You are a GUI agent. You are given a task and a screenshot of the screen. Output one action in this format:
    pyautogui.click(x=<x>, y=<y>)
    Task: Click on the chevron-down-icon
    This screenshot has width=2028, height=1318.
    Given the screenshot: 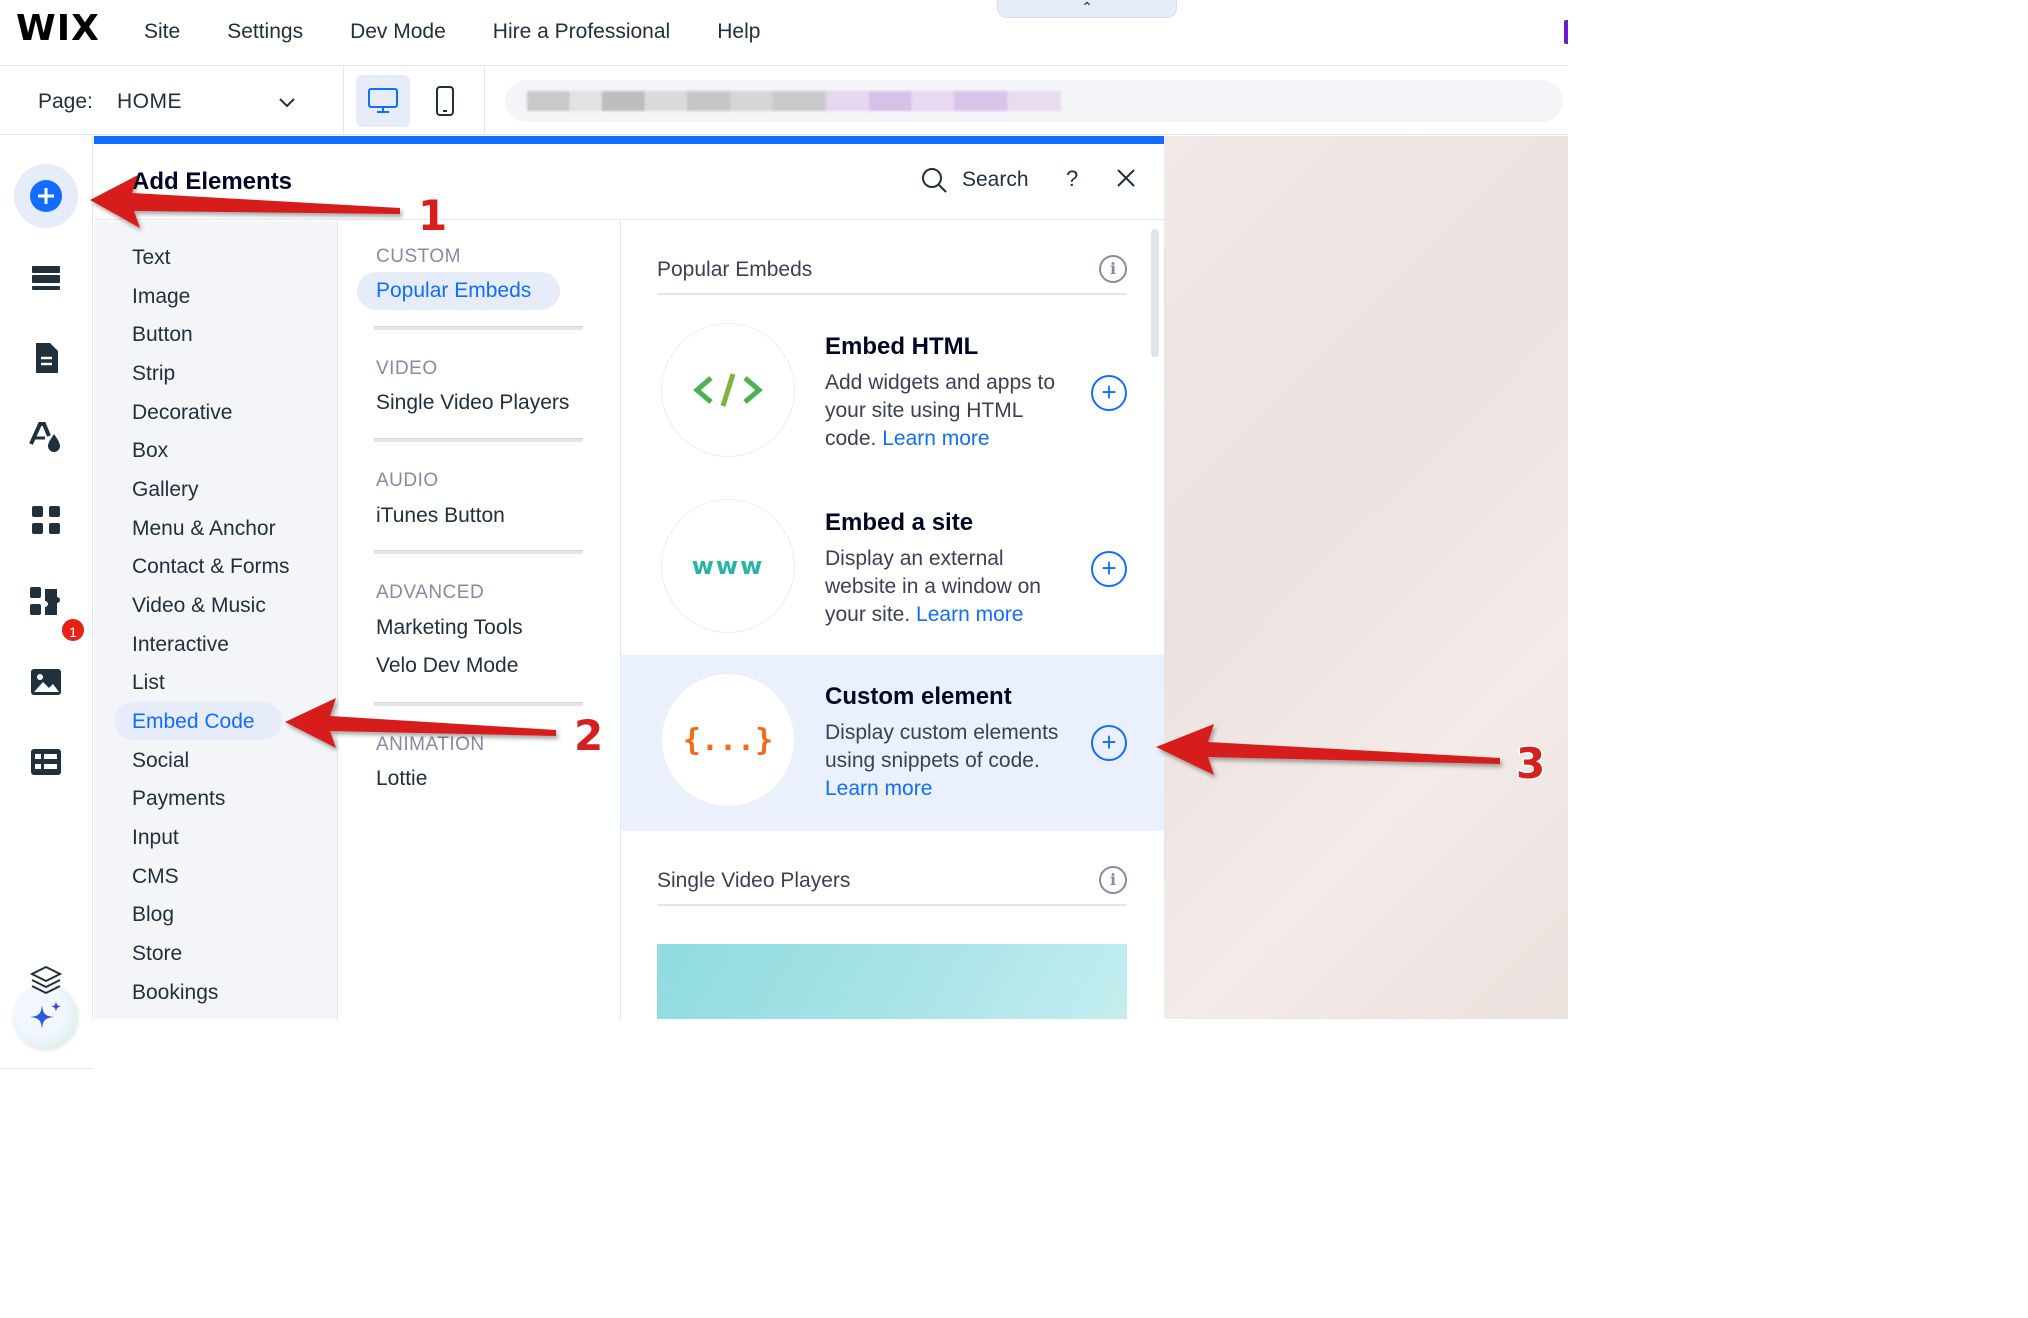 What is the action you would take?
    pyautogui.click(x=287, y=102)
    